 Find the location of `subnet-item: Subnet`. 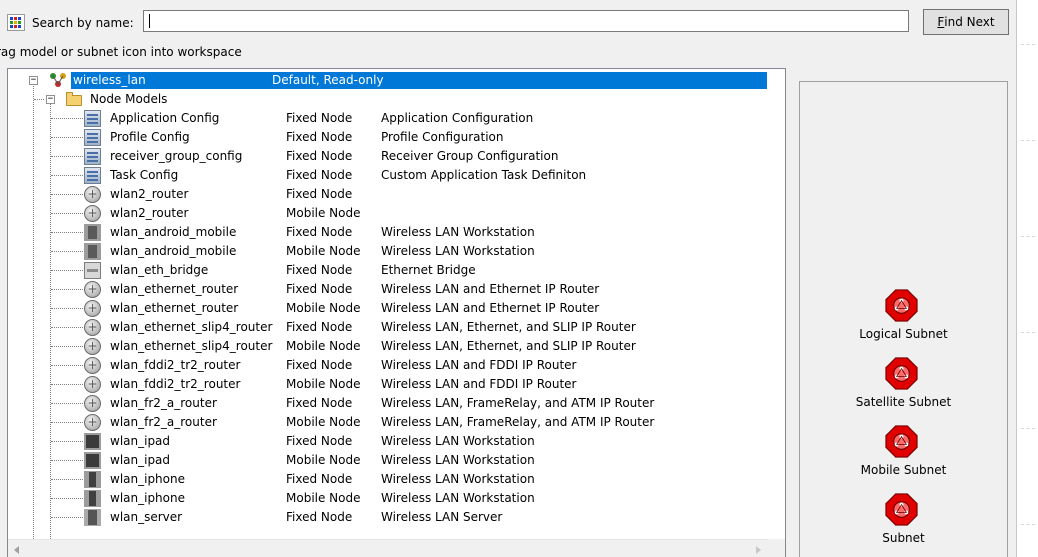

subnet-item: Subnet is located at coordinates (903, 523).